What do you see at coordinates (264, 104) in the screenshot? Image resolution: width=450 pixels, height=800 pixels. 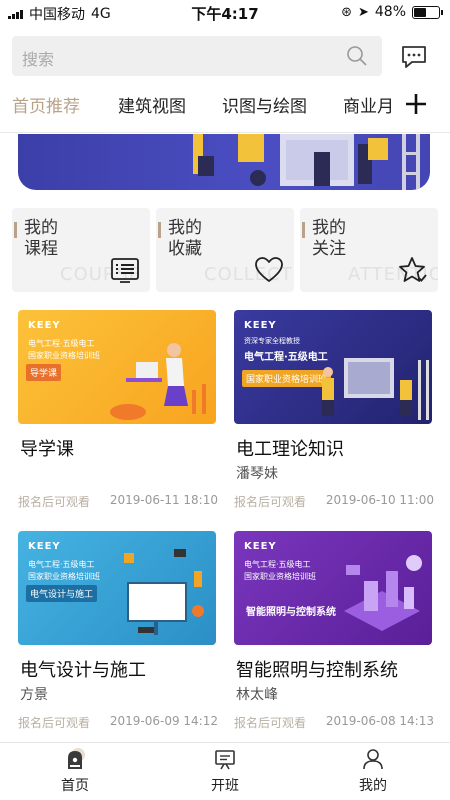 I see `tab-drawing: 识图与绘图` at bounding box center [264, 104].